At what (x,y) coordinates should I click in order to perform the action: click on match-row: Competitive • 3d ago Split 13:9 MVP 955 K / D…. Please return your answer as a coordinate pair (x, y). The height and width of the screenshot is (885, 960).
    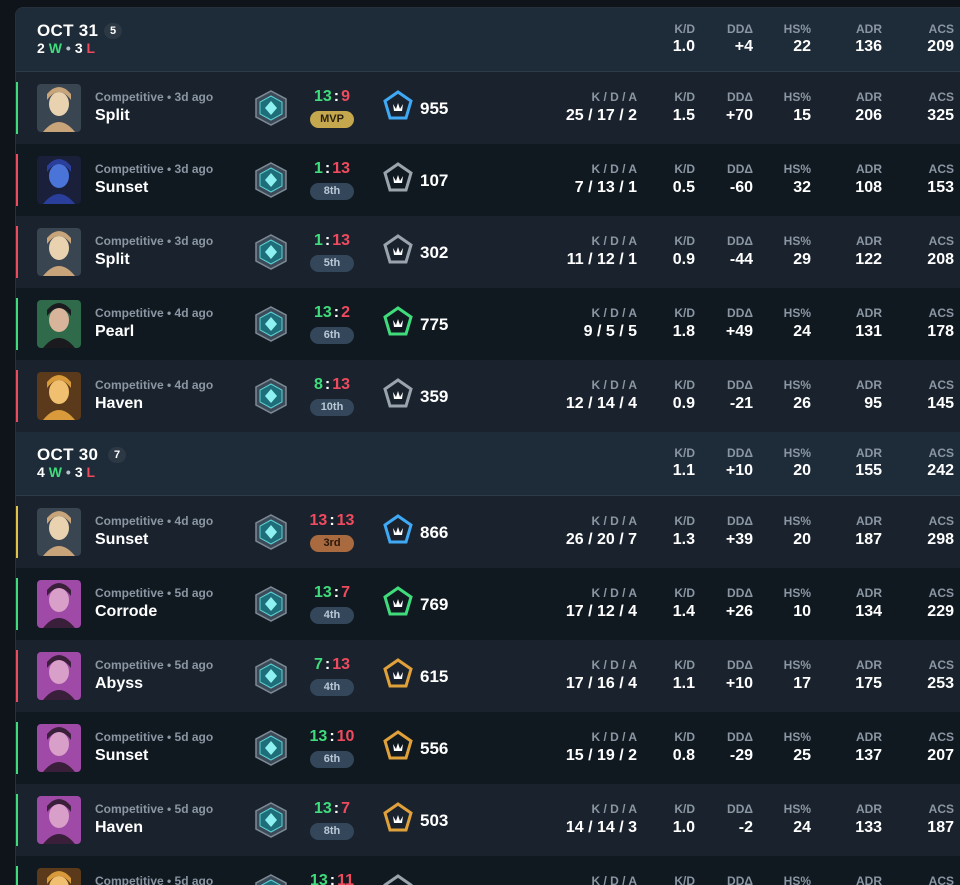
    Looking at the image, I should click on (488, 108).